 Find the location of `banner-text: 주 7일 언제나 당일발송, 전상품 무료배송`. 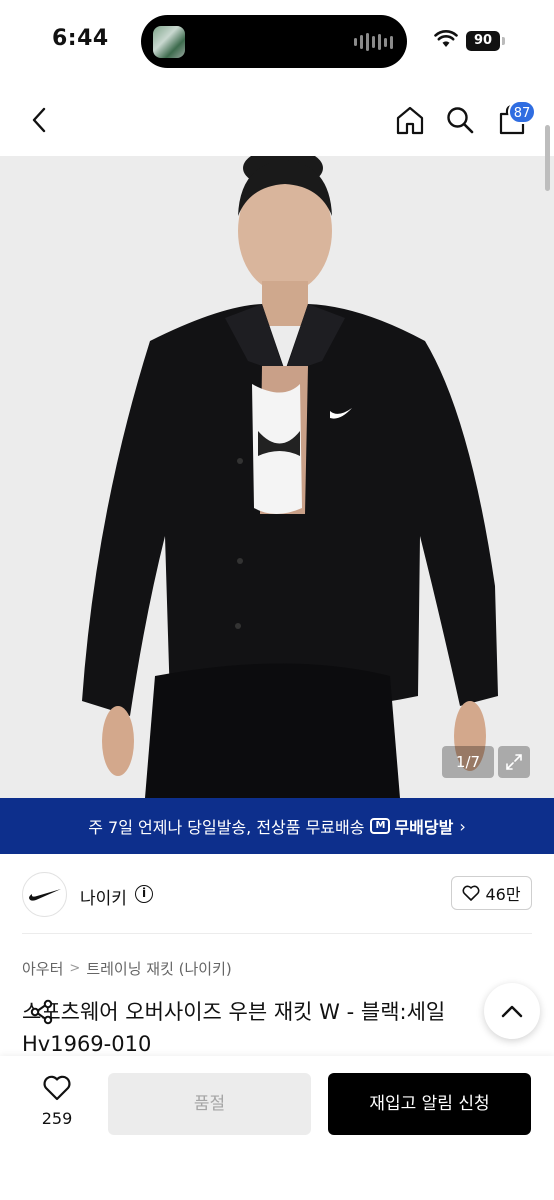

banner-text: 주 7일 언제나 당일발송, 전상품 무료배송 is located at coordinates (226, 827).